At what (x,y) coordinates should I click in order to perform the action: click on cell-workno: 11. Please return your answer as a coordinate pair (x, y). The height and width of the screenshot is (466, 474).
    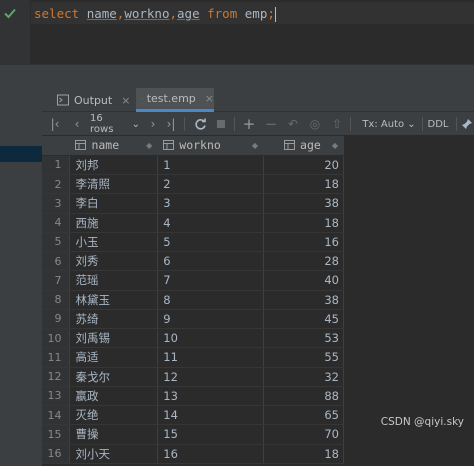
    Looking at the image, I should click on (211, 357).